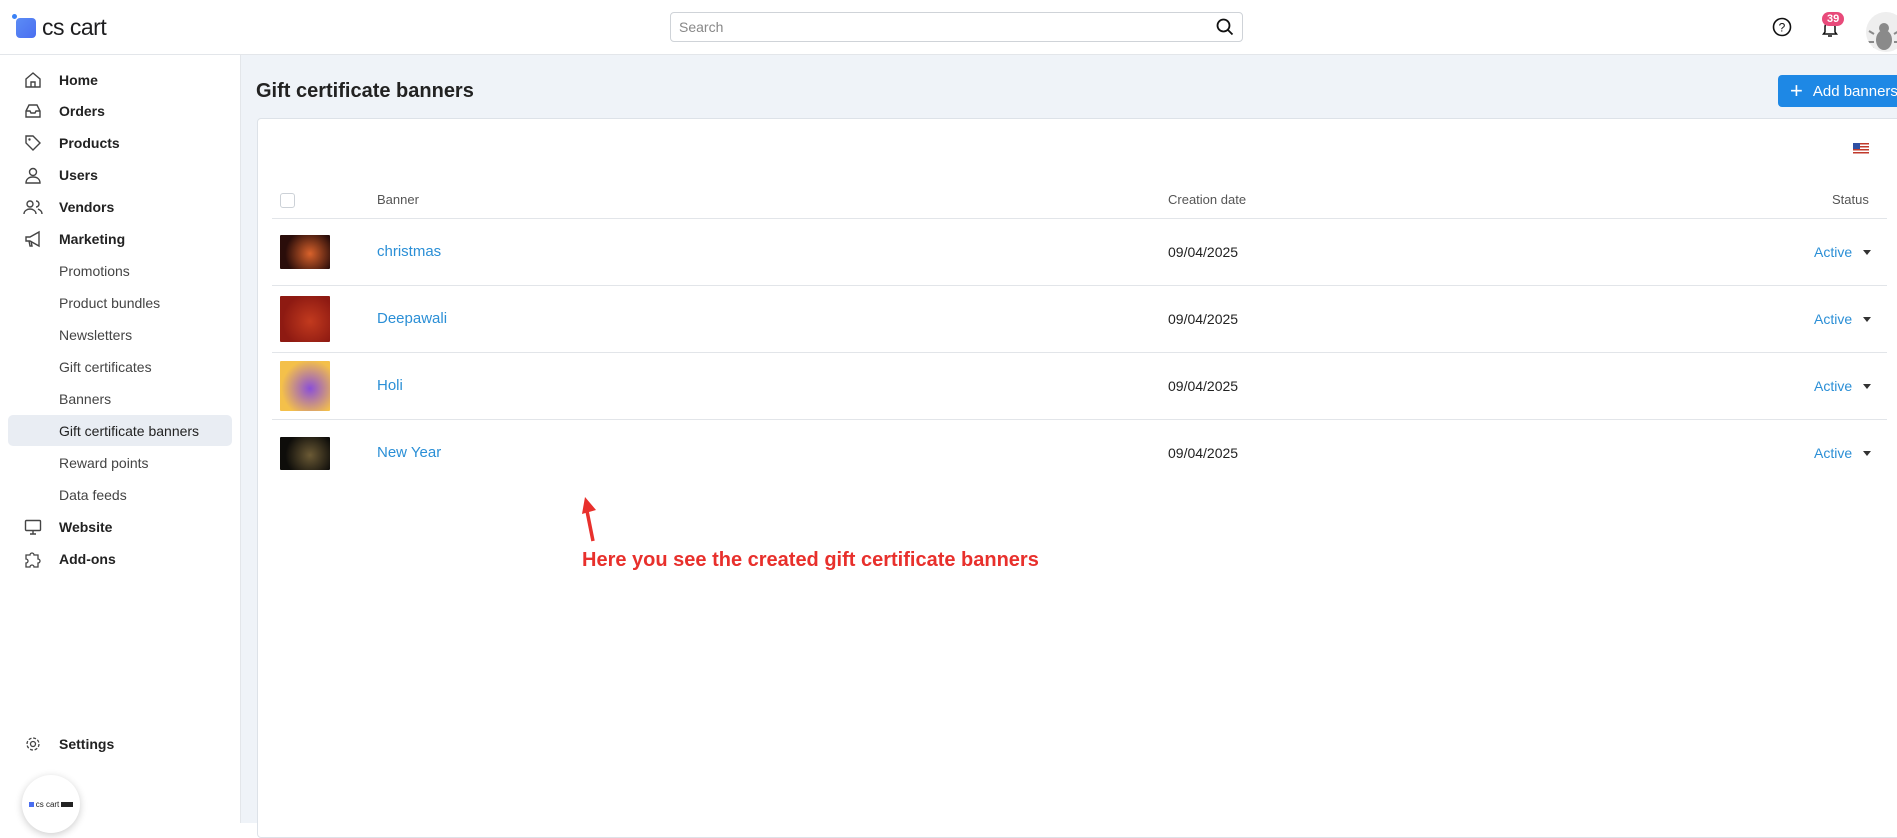 Image resolution: width=1897 pixels, height=838 pixels. I want to click on select-all-checkbox, so click(287, 200).